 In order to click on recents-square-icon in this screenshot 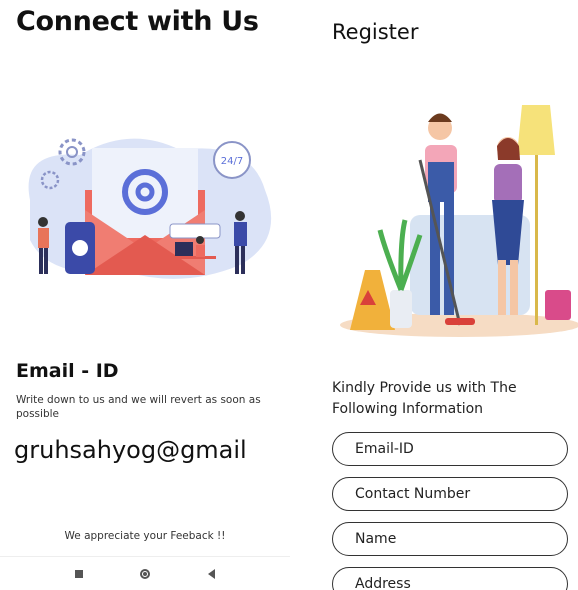, I will do `click(79, 574)`.